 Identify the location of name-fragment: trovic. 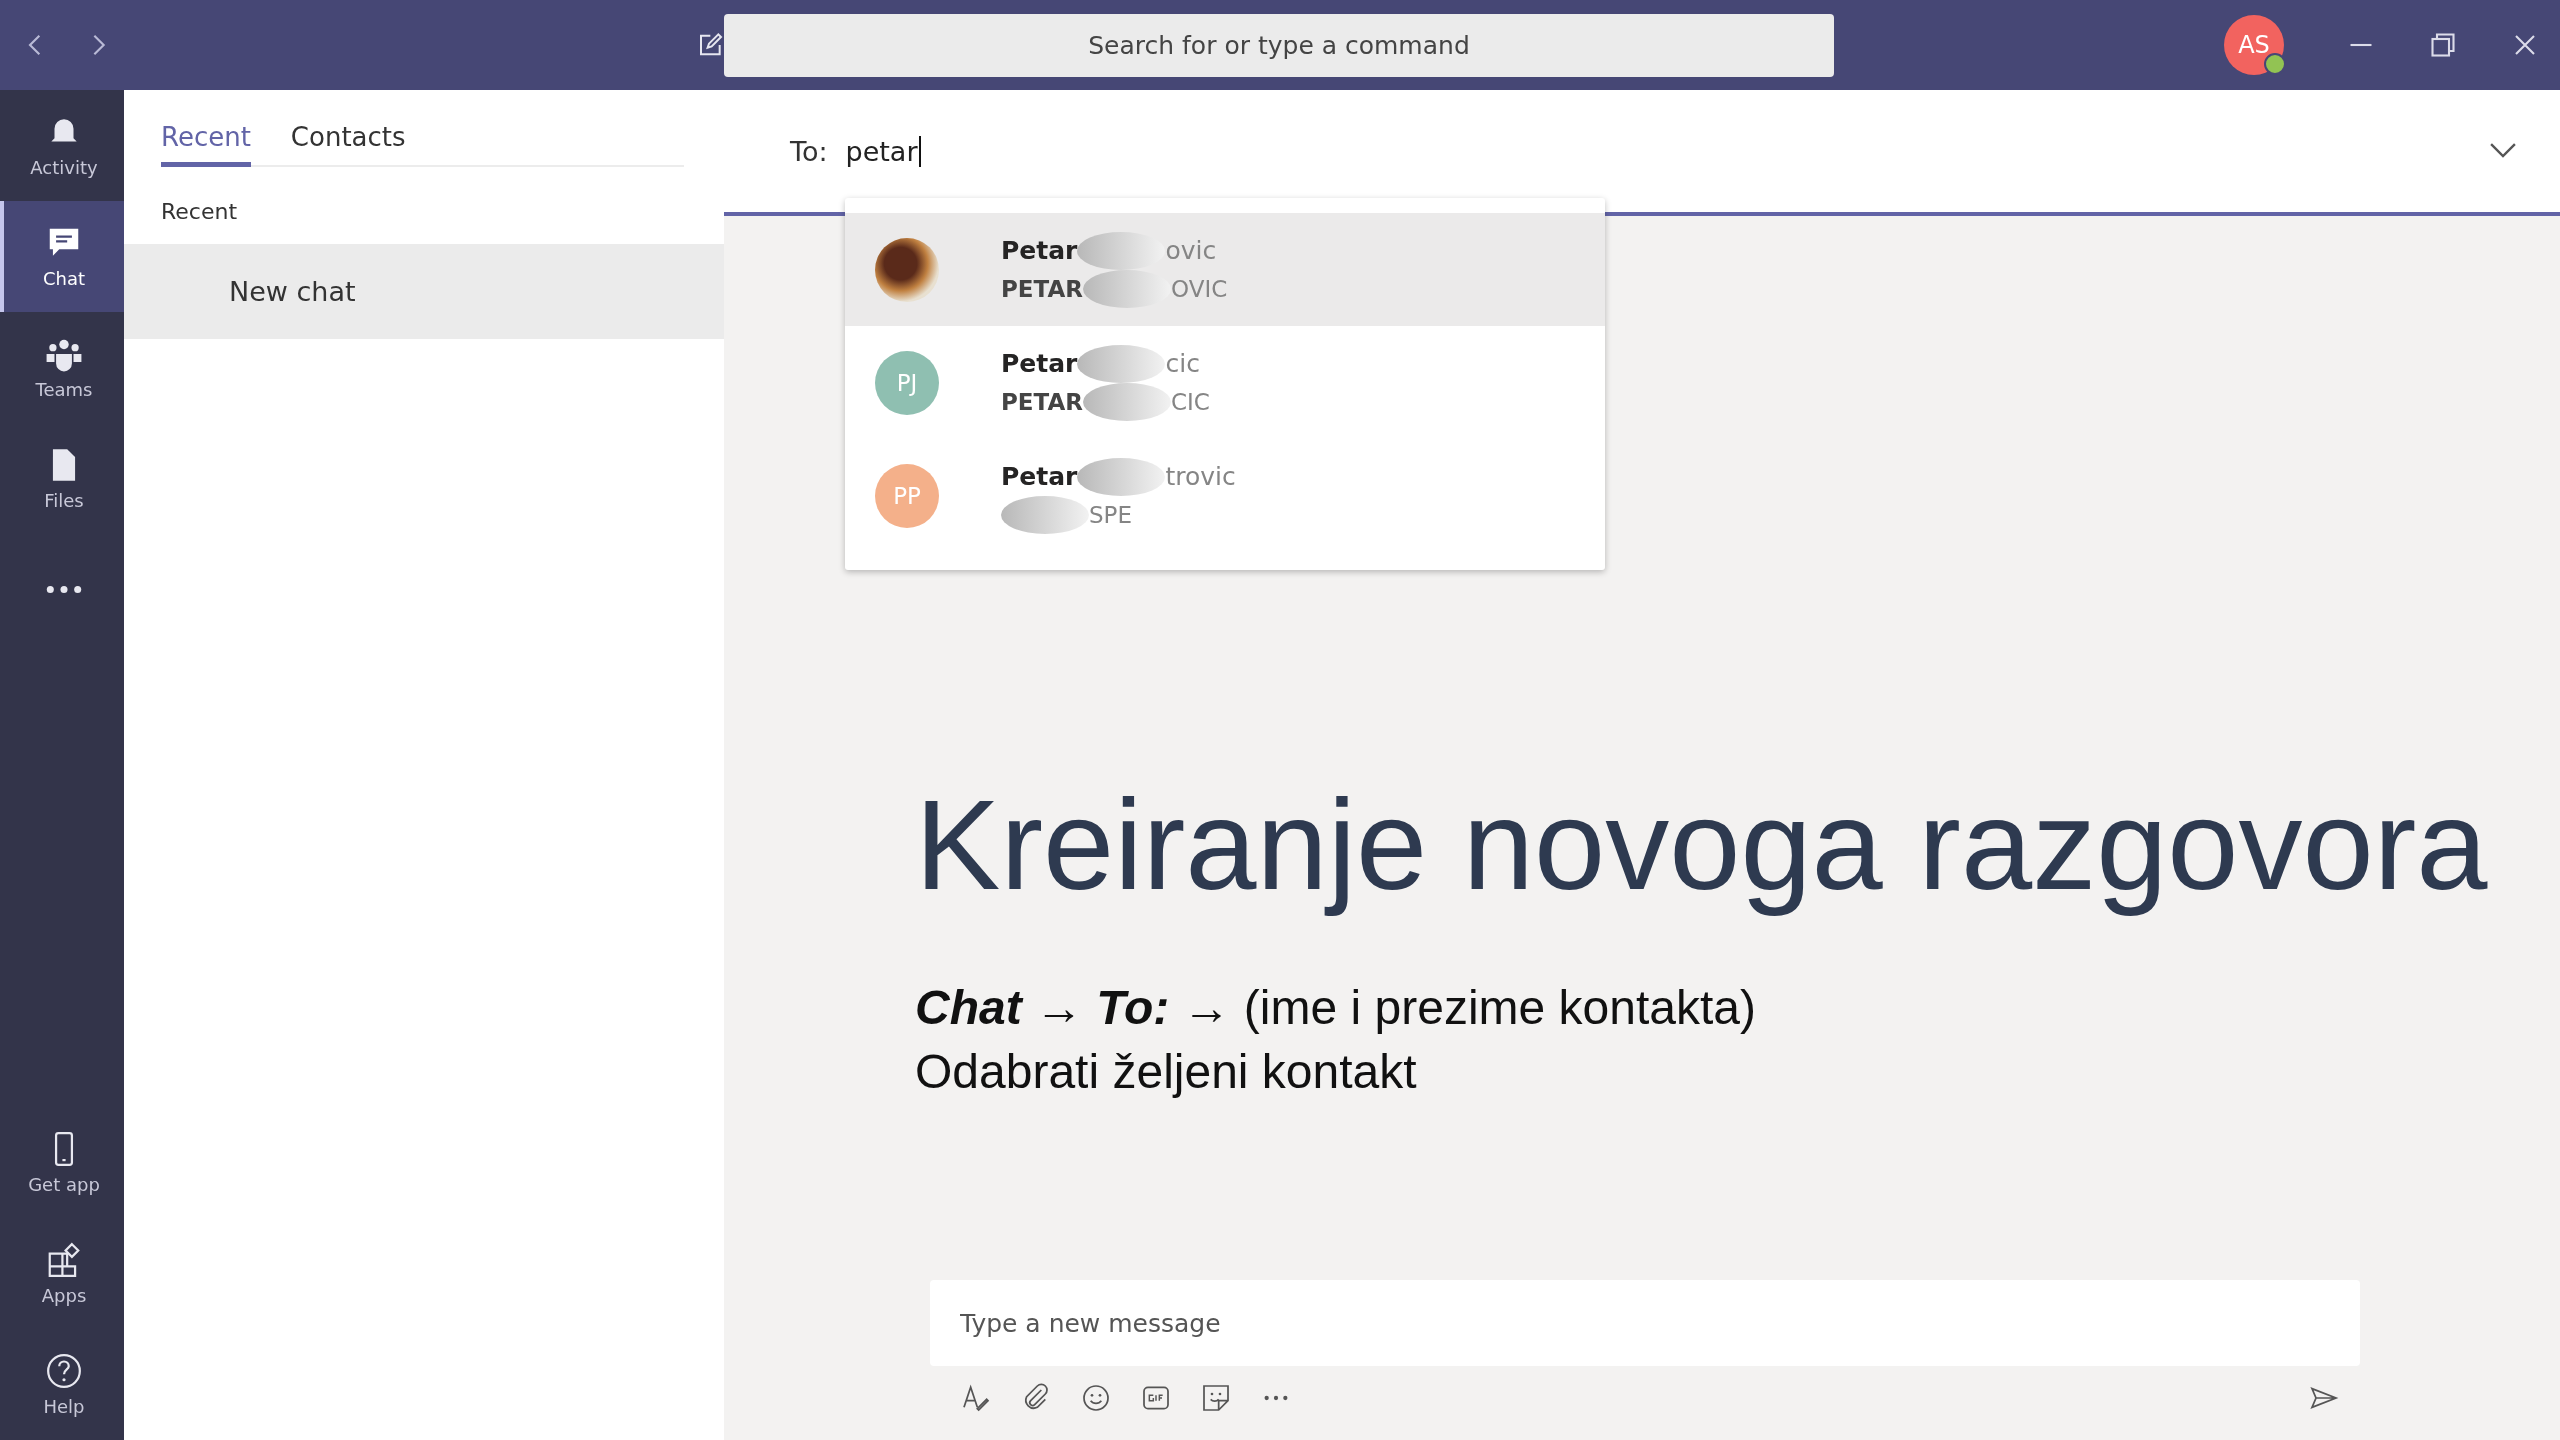
(1200, 476).